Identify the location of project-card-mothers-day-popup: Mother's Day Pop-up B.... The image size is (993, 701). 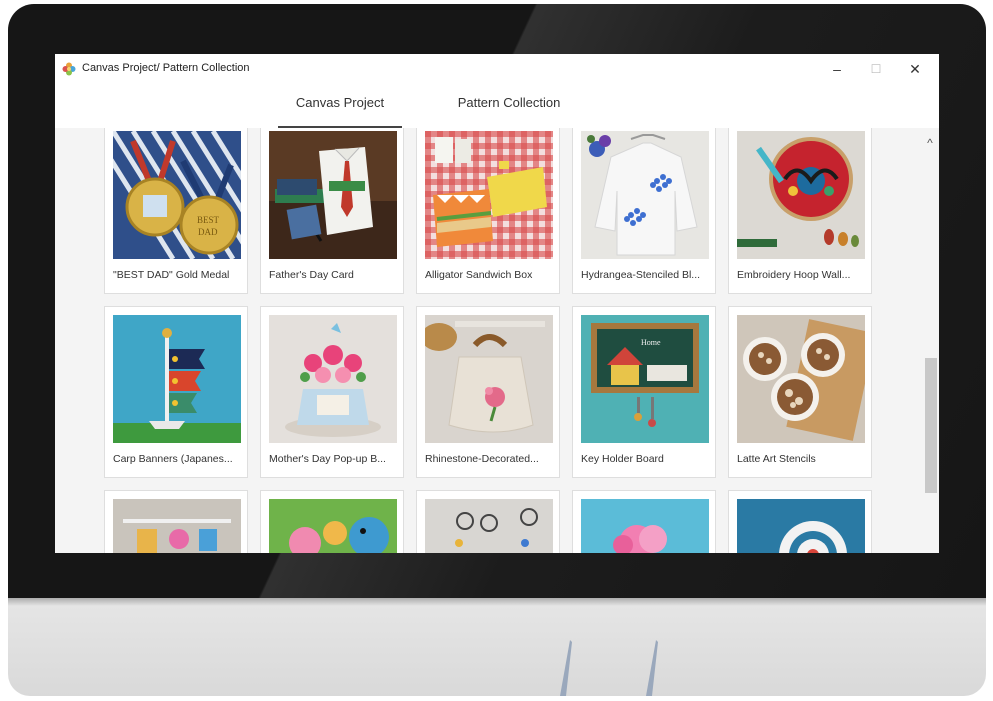
(332, 392).